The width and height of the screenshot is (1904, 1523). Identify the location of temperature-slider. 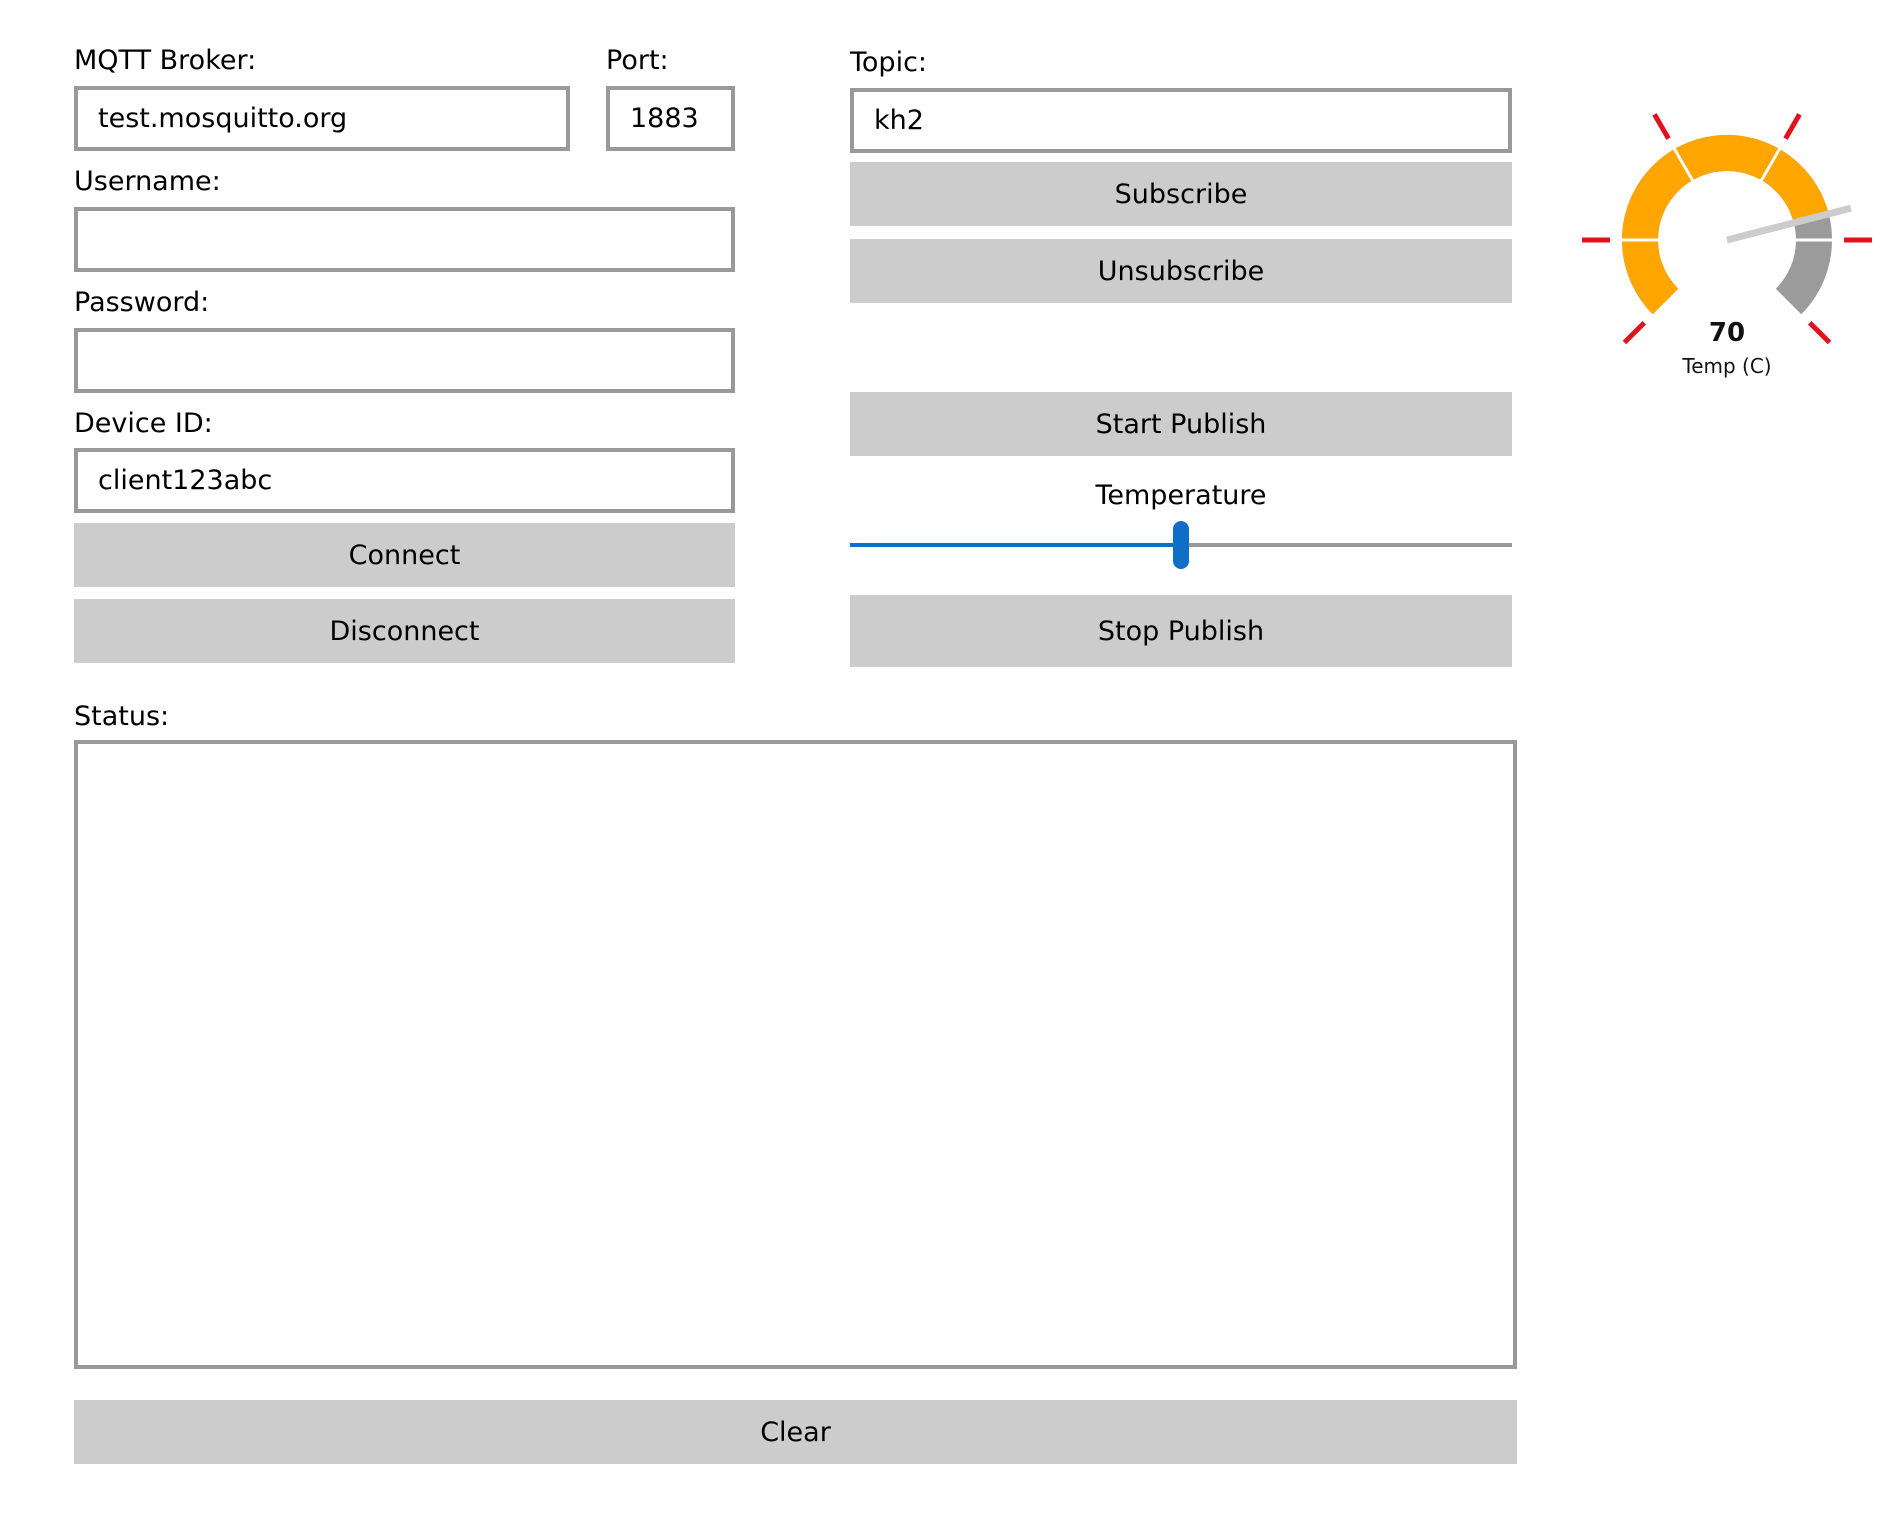
(1181, 545).